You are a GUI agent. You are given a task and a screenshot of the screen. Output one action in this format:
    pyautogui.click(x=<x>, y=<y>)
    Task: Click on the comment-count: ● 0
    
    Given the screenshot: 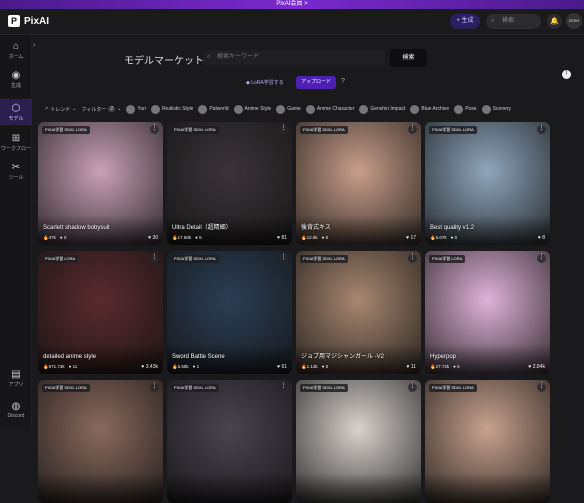 What is the action you would take?
    pyautogui.click(x=454, y=237)
    